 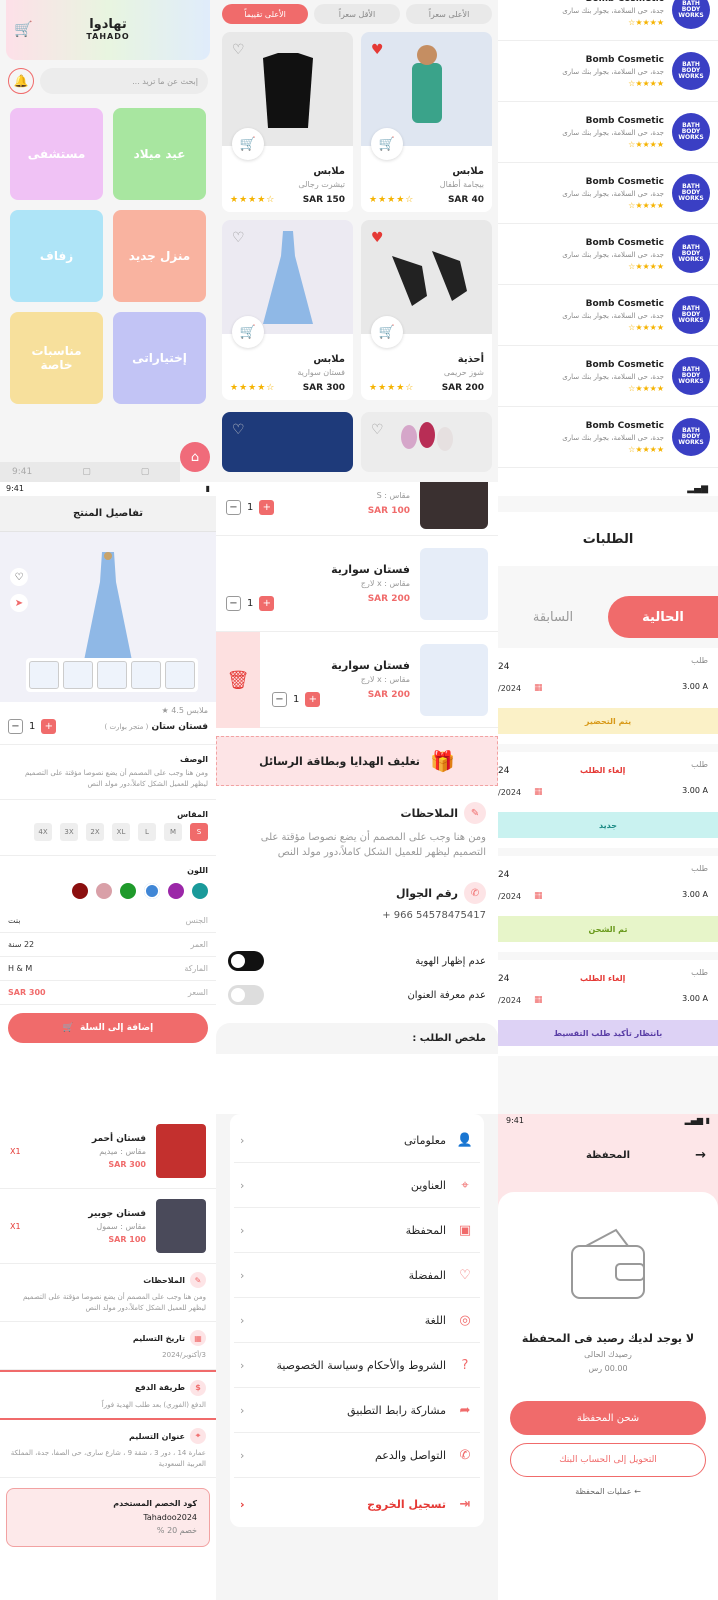 What do you see at coordinates (608, 1418) in the screenshot?
I see `charge-wallet-button: شحن المحفظة` at bounding box center [608, 1418].